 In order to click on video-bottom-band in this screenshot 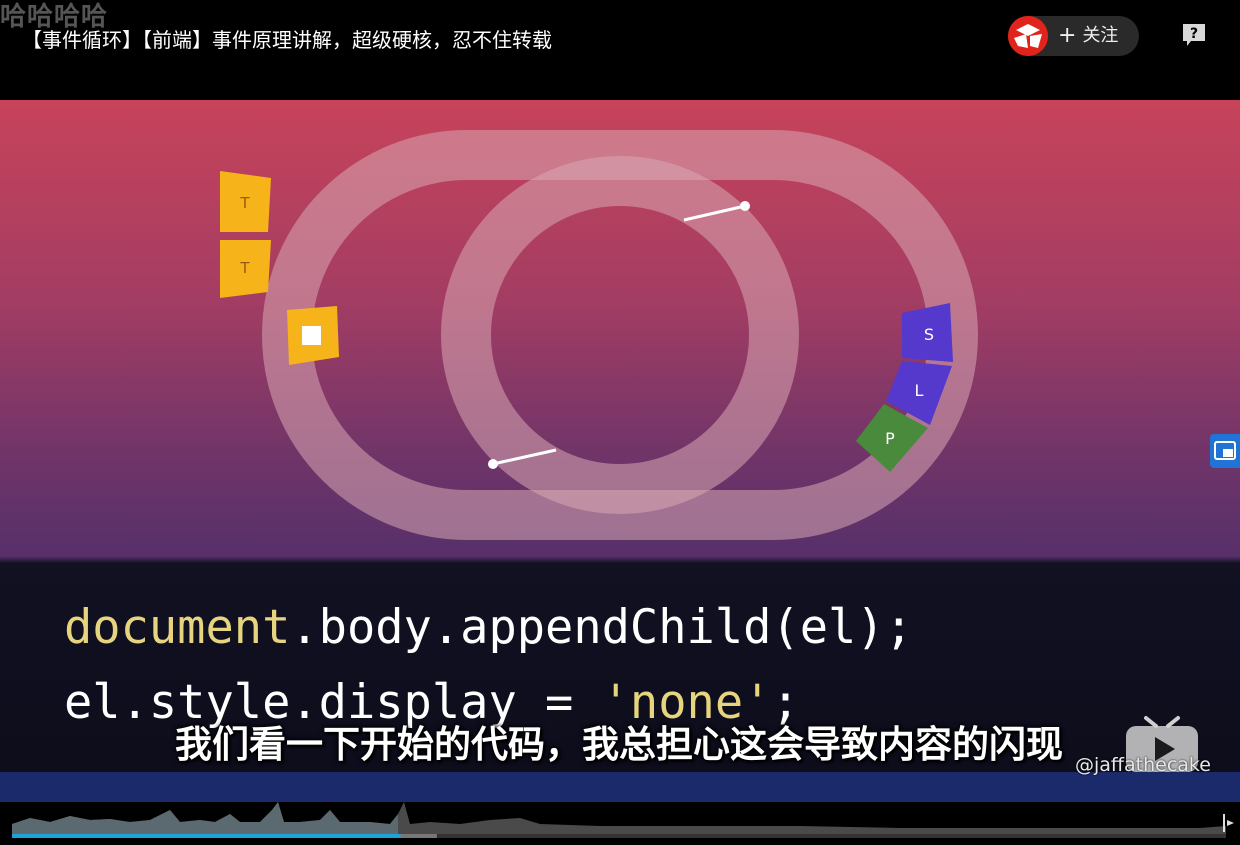, I will do `click(620, 787)`.